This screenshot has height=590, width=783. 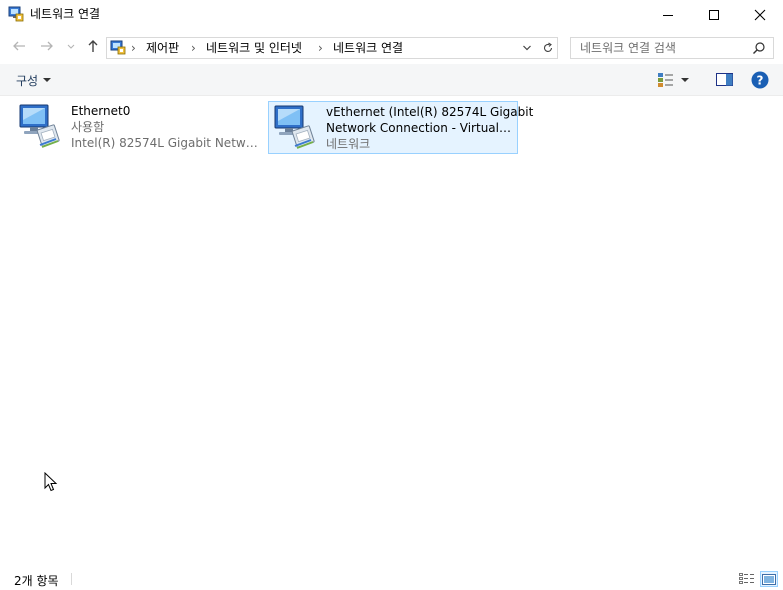 I want to click on window-title: 네트워크 연결, so click(x=65, y=14).